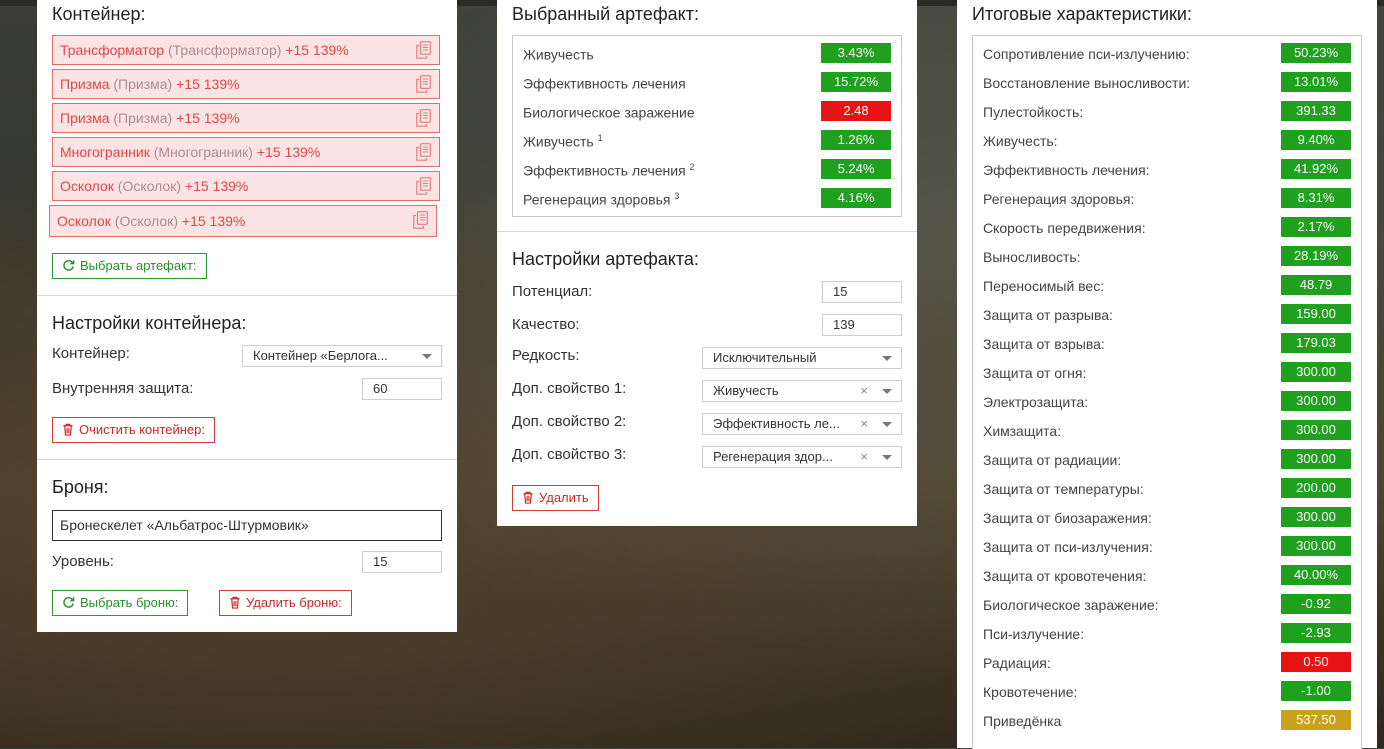 The height and width of the screenshot is (749, 1384). Describe the element at coordinates (1167, 140) in the screenshot. I see `total-stat-row: Живучесть: 9.40%` at that location.